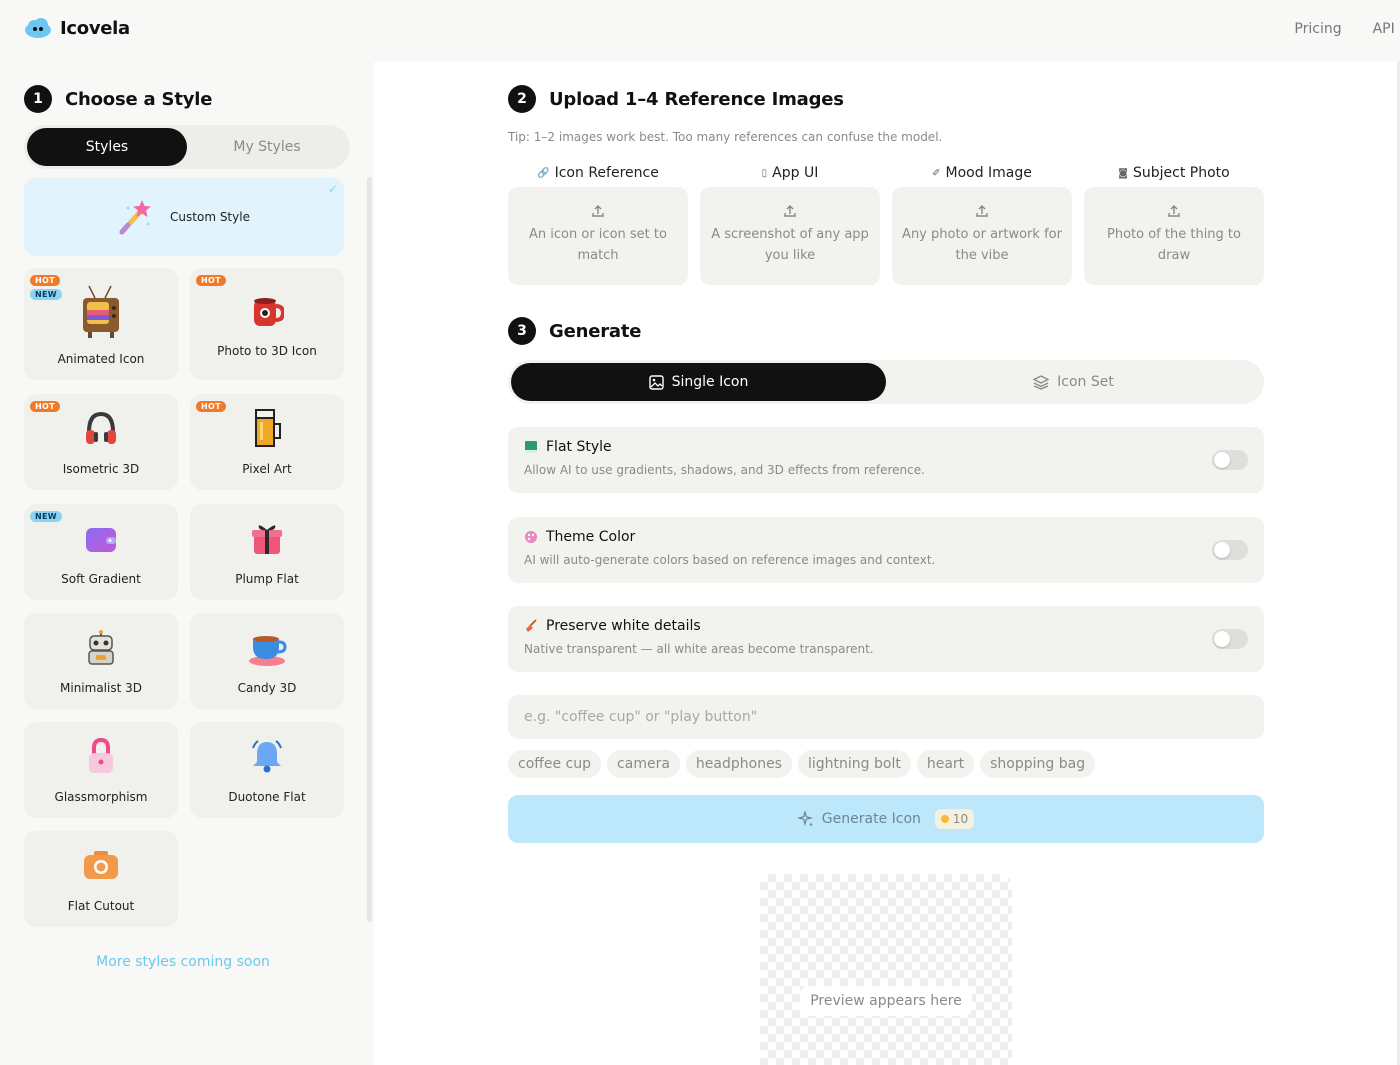 The image size is (1400, 1065). Describe the element at coordinates (1222, 460) in the screenshot. I see `toggle-knob` at that location.